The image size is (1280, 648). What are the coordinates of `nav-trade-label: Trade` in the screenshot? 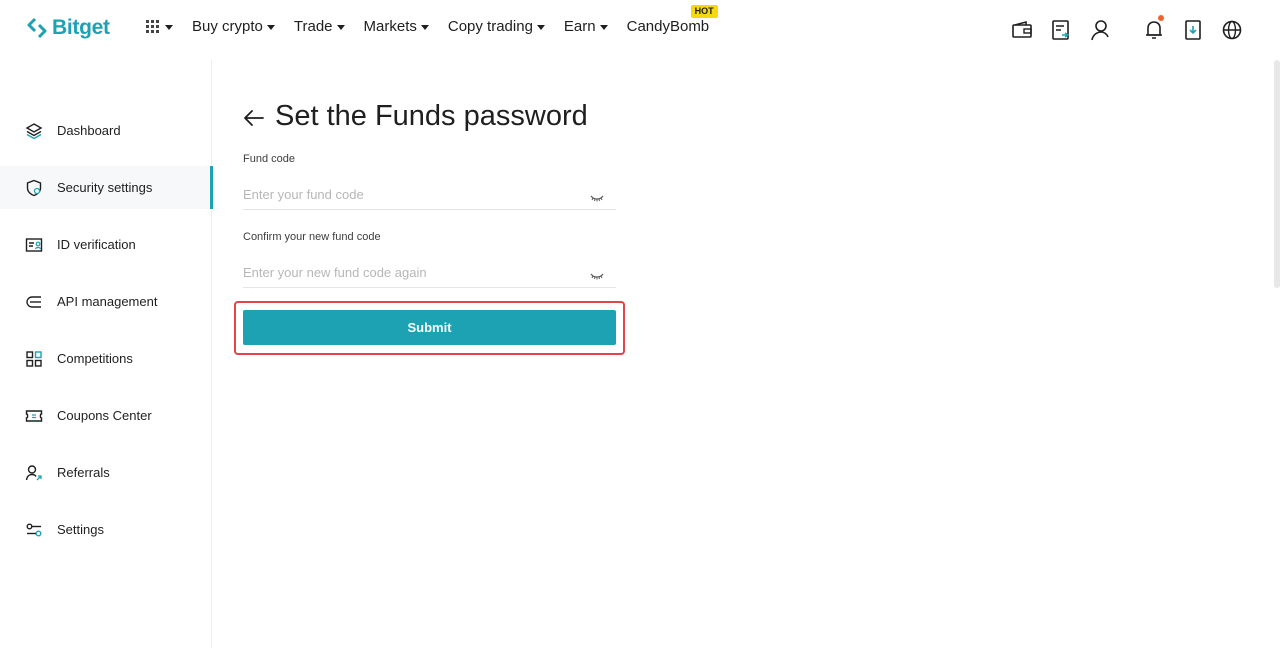 It's located at (313, 26).